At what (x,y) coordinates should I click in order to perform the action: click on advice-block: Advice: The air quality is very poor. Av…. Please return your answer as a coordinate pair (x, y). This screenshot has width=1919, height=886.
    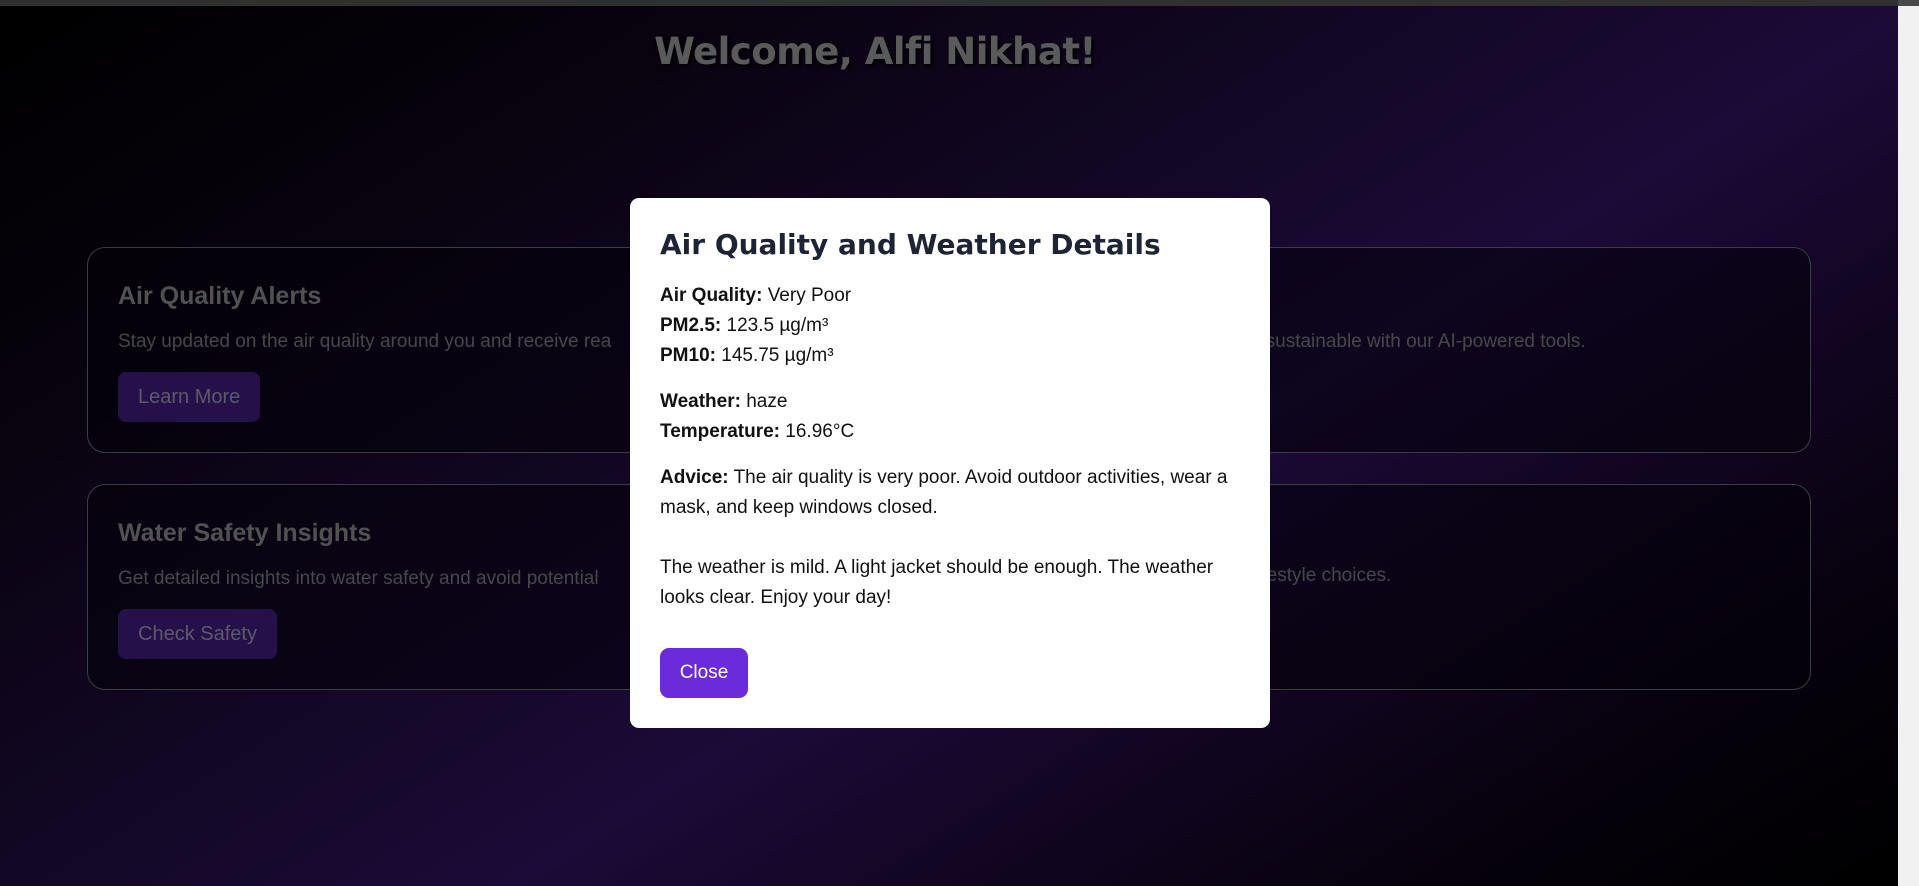
    Looking at the image, I should click on (950, 493).